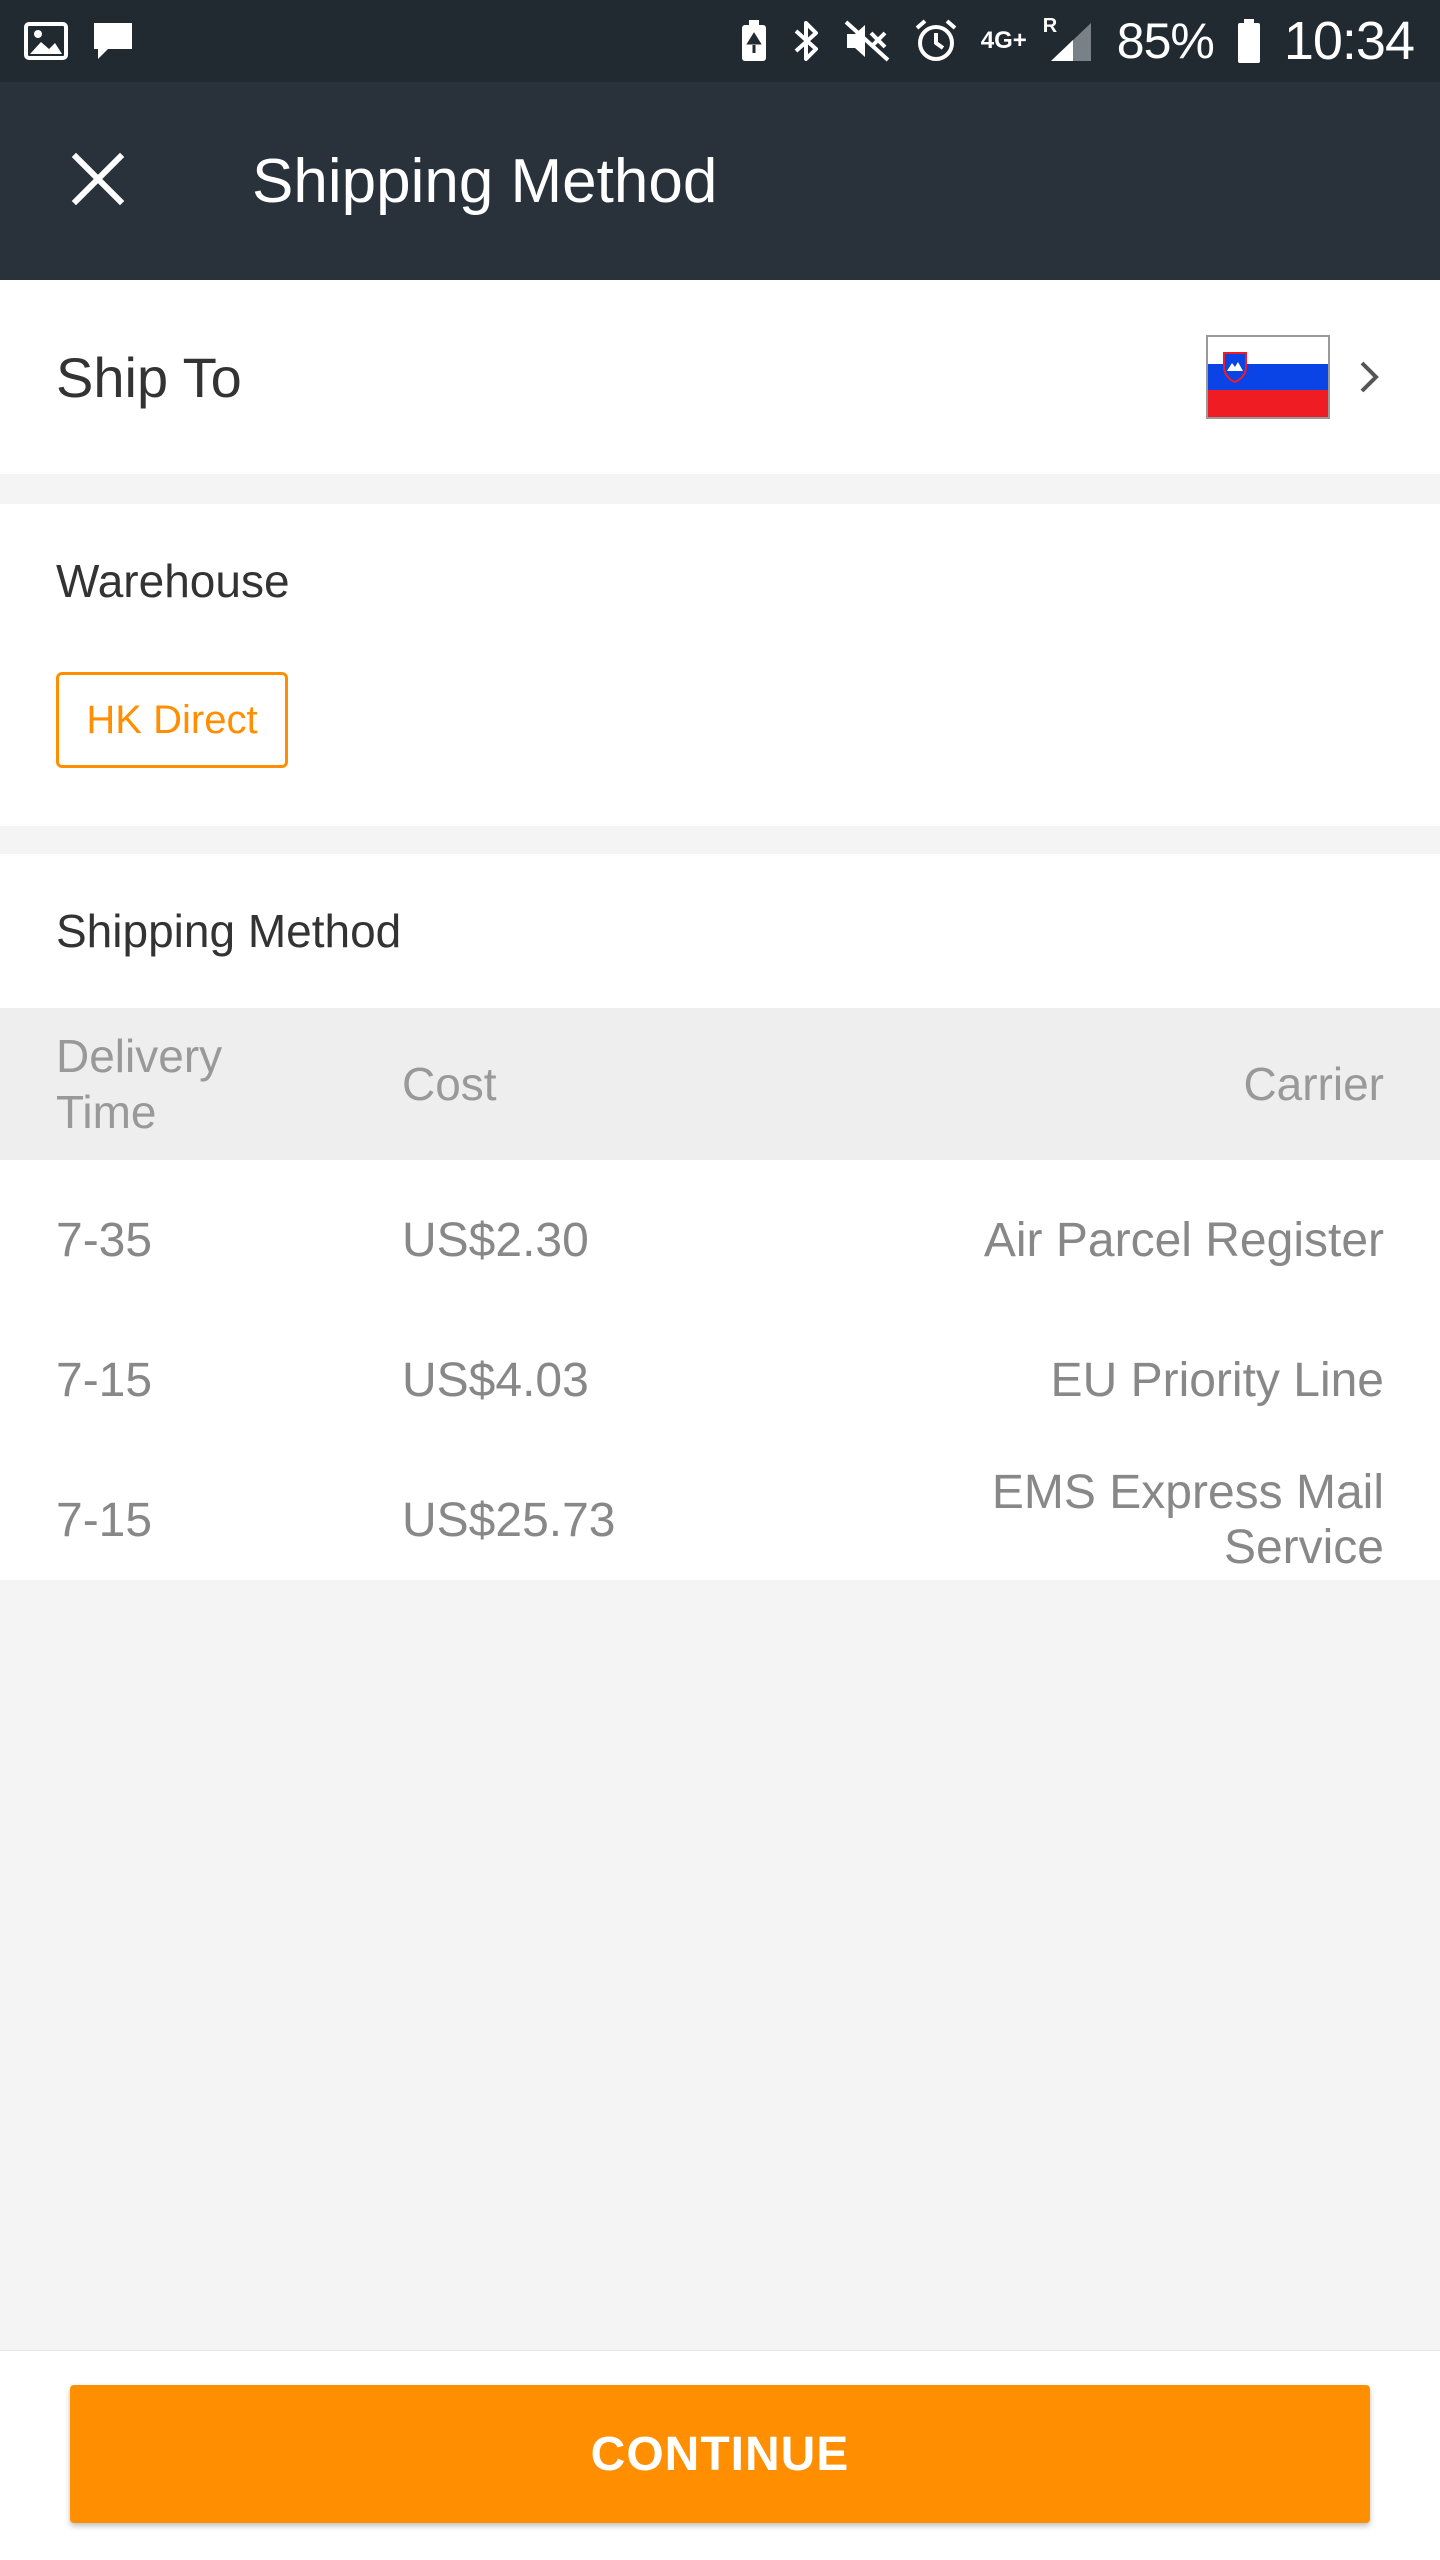  I want to click on ship-to-selector, so click(1295, 377).